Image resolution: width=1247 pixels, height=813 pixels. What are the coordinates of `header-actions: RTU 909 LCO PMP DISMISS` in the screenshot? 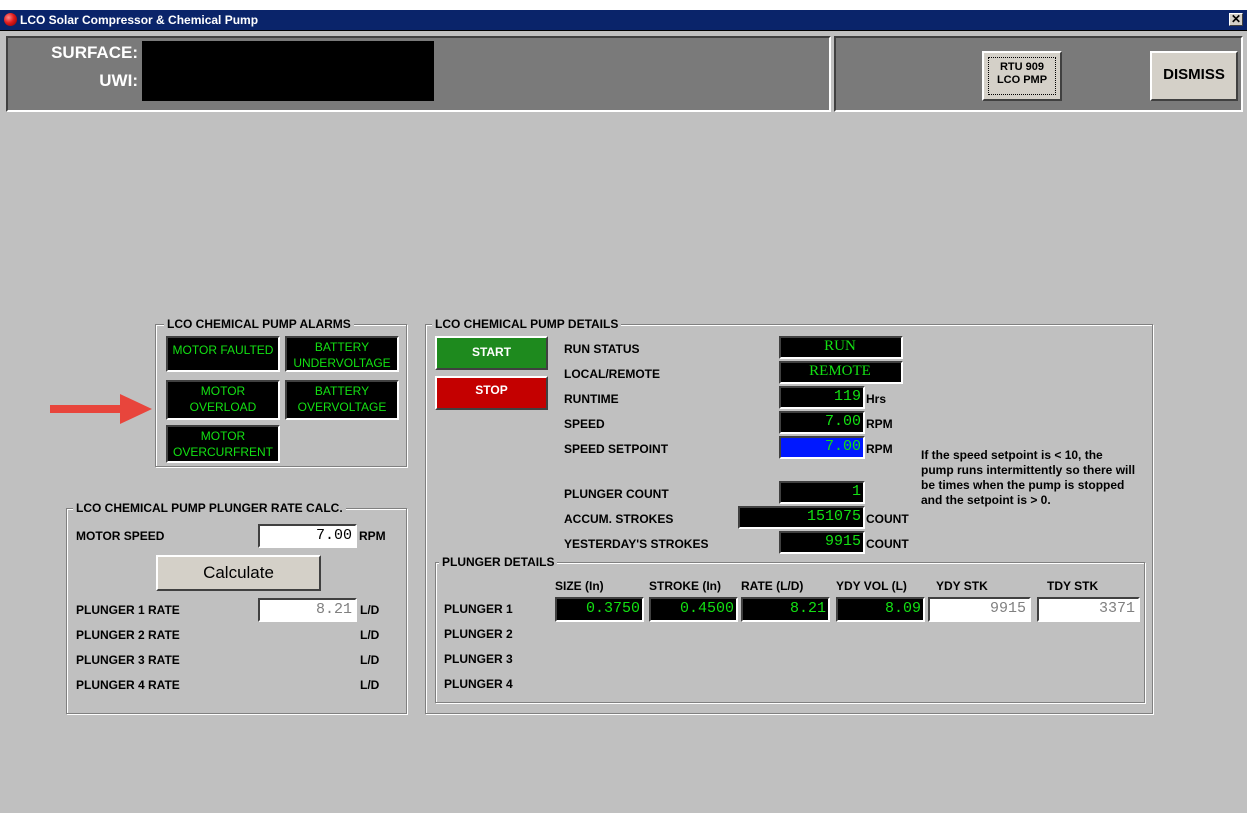 It's located at (1038, 74).